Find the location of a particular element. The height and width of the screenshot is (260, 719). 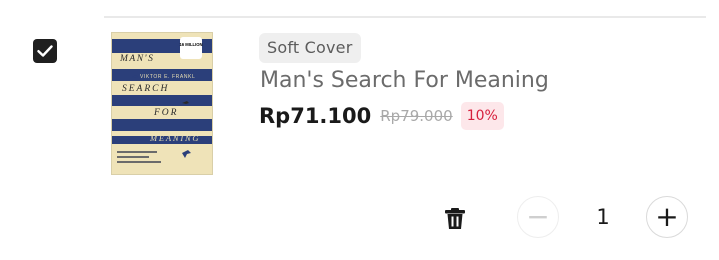

decrease-quantity-button: − is located at coordinates (538, 217).